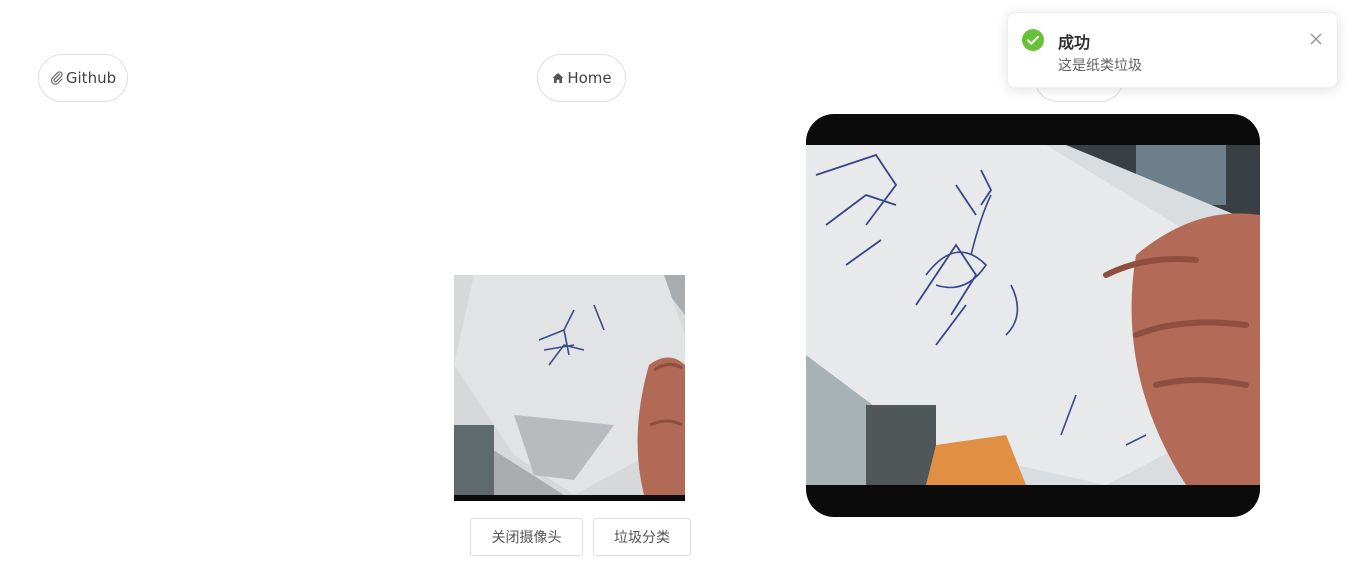  Describe the element at coordinates (642, 537) in the screenshot. I see `classify-button: 垃圾分类` at that location.